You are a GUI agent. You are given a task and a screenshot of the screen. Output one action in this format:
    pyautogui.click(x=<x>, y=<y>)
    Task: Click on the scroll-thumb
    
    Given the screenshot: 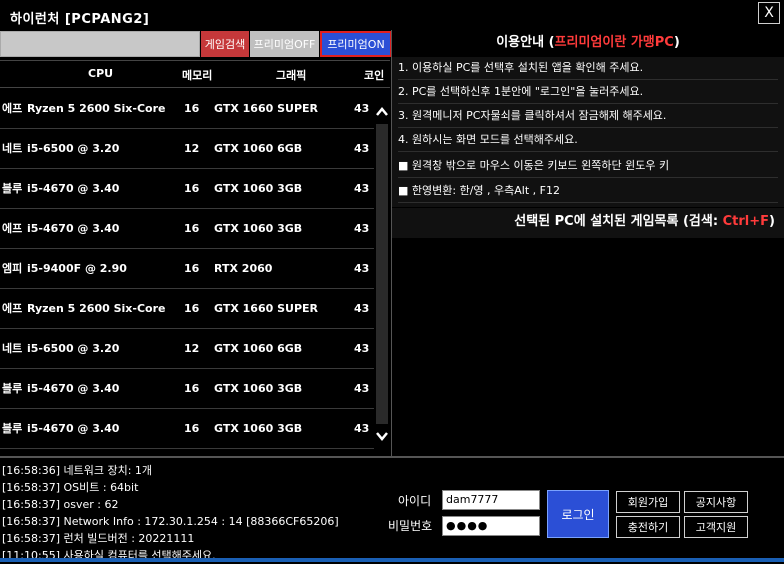 What is the action you would take?
    pyautogui.click(x=382, y=274)
    